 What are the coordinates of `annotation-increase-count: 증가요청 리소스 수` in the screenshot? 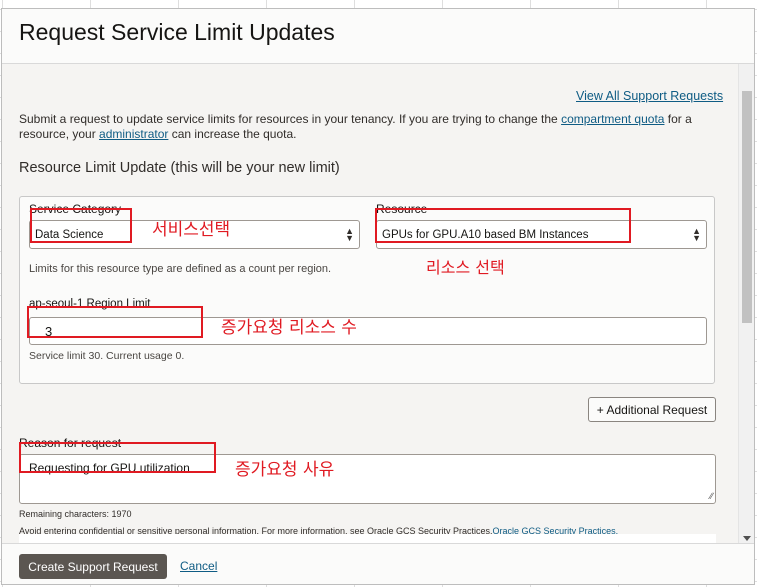 It's located at (289, 328).